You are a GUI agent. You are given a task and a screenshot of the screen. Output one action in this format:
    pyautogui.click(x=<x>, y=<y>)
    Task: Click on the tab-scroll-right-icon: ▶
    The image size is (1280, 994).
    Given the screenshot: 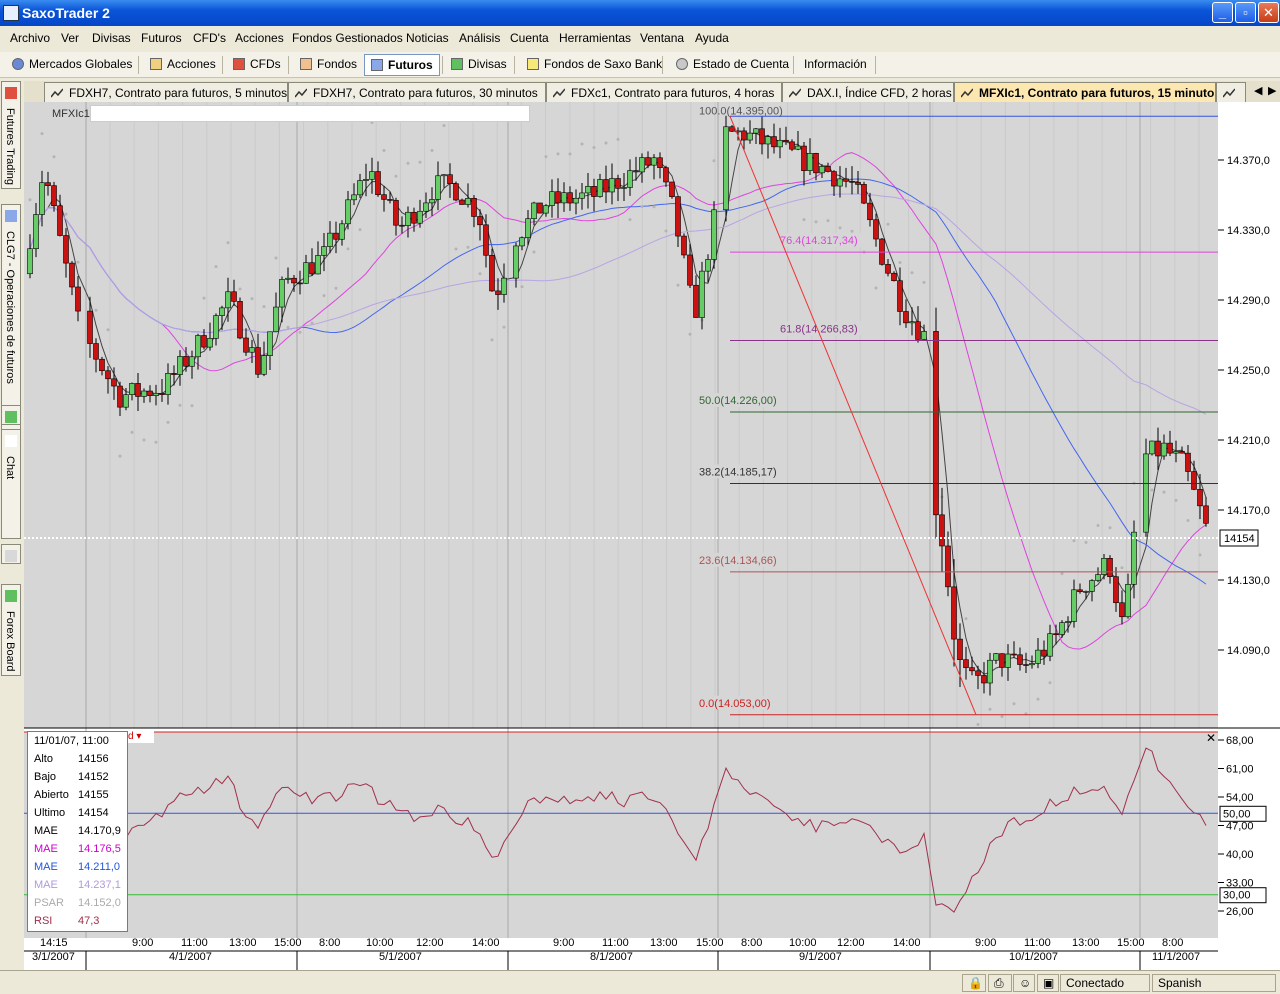 What is the action you would take?
    pyautogui.click(x=1272, y=90)
    